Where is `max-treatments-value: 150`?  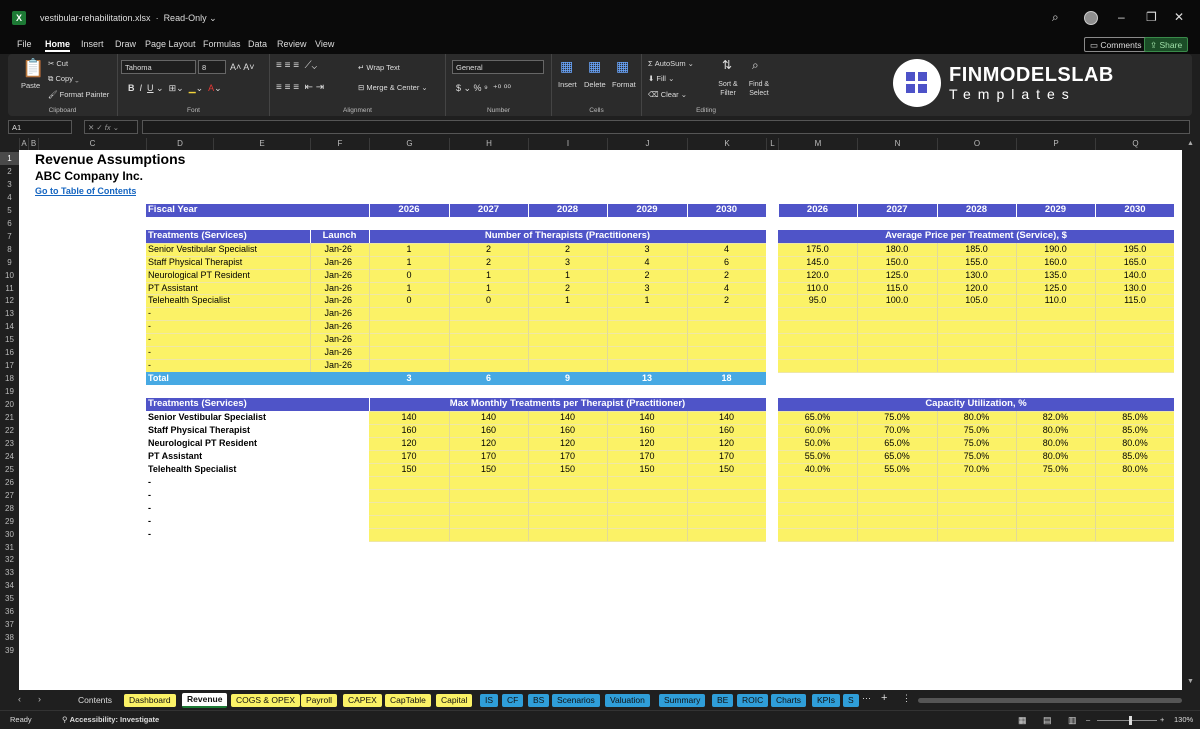
max-treatments-value: 150 is located at coordinates (488, 469).